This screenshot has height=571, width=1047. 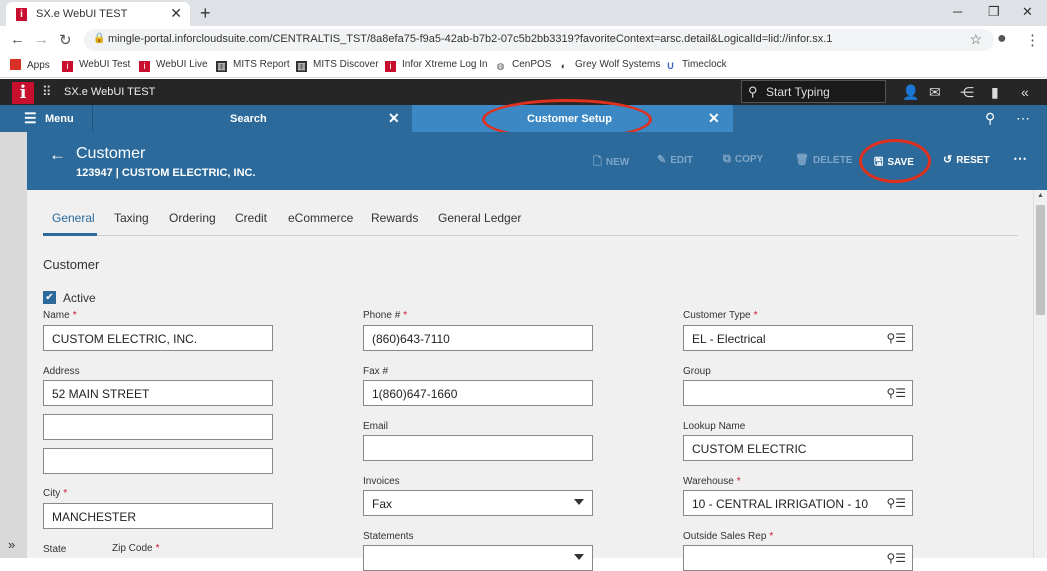 I want to click on form-tab-general: General, so click(x=73, y=218).